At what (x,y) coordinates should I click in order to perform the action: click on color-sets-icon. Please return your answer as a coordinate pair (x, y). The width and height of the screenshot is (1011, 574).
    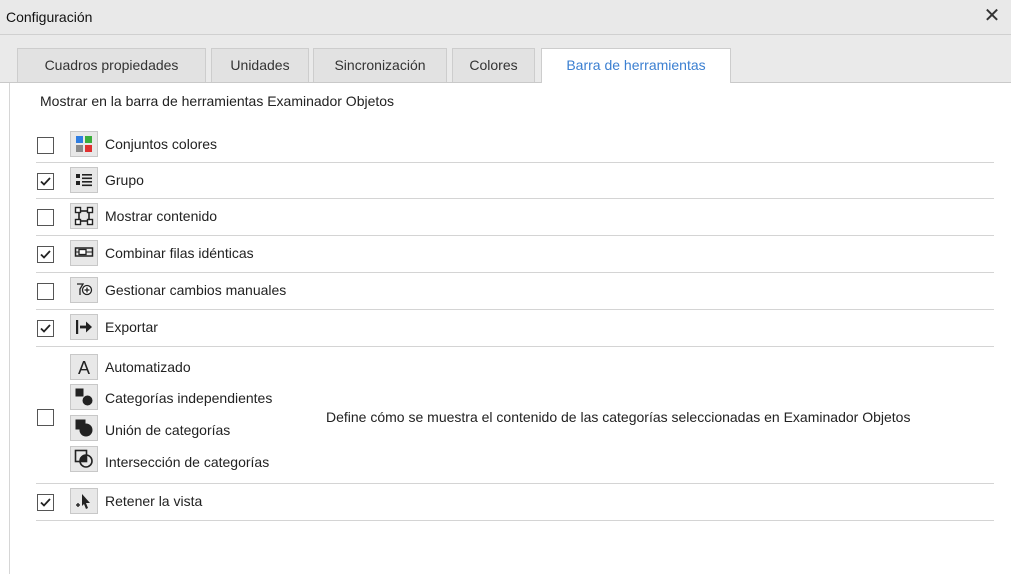
    Looking at the image, I should click on (84, 144).